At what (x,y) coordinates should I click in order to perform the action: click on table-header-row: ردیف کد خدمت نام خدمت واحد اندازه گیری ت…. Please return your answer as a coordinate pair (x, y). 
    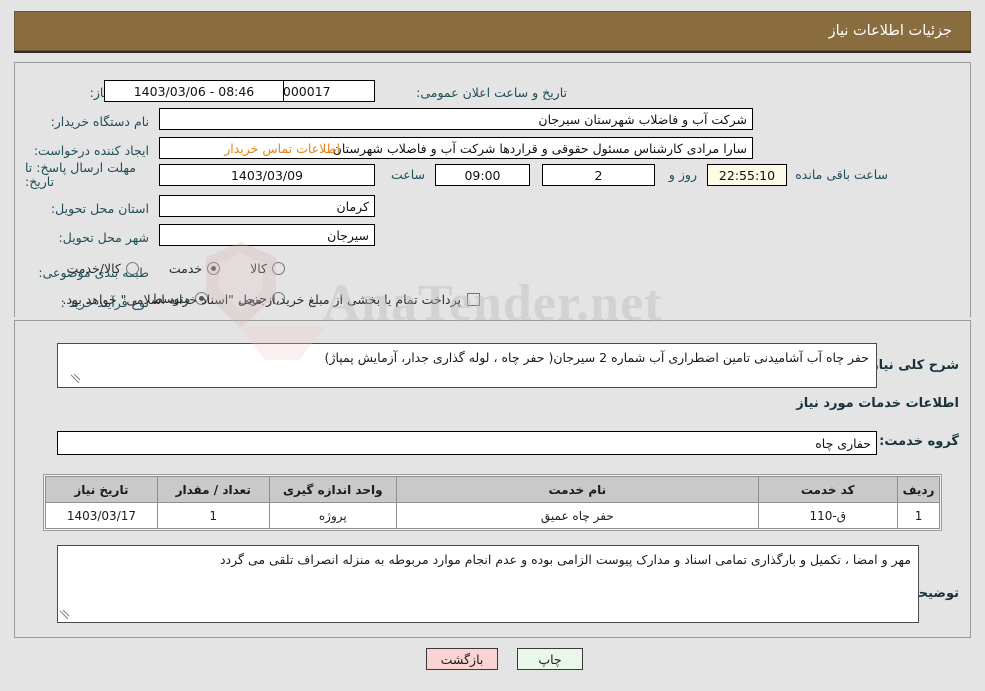
    Looking at the image, I should click on (492, 489).